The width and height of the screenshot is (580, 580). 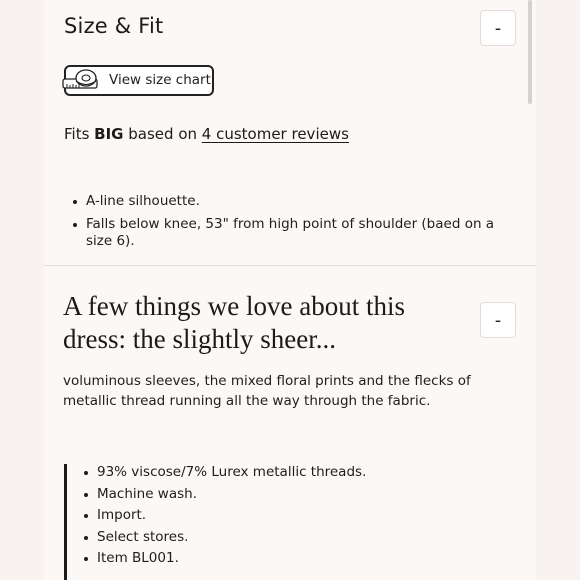 What do you see at coordinates (162, 134) in the screenshot?
I see `fit-middle: based on` at bounding box center [162, 134].